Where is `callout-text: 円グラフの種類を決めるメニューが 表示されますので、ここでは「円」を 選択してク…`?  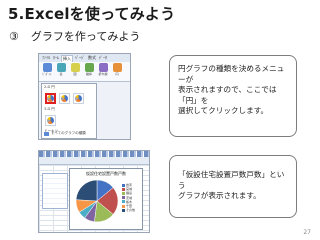 callout-text: 円グラフの種類を決めるメニューが 表示されますので、ここでは「円」を 選択してク… is located at coordinates (231, 89).